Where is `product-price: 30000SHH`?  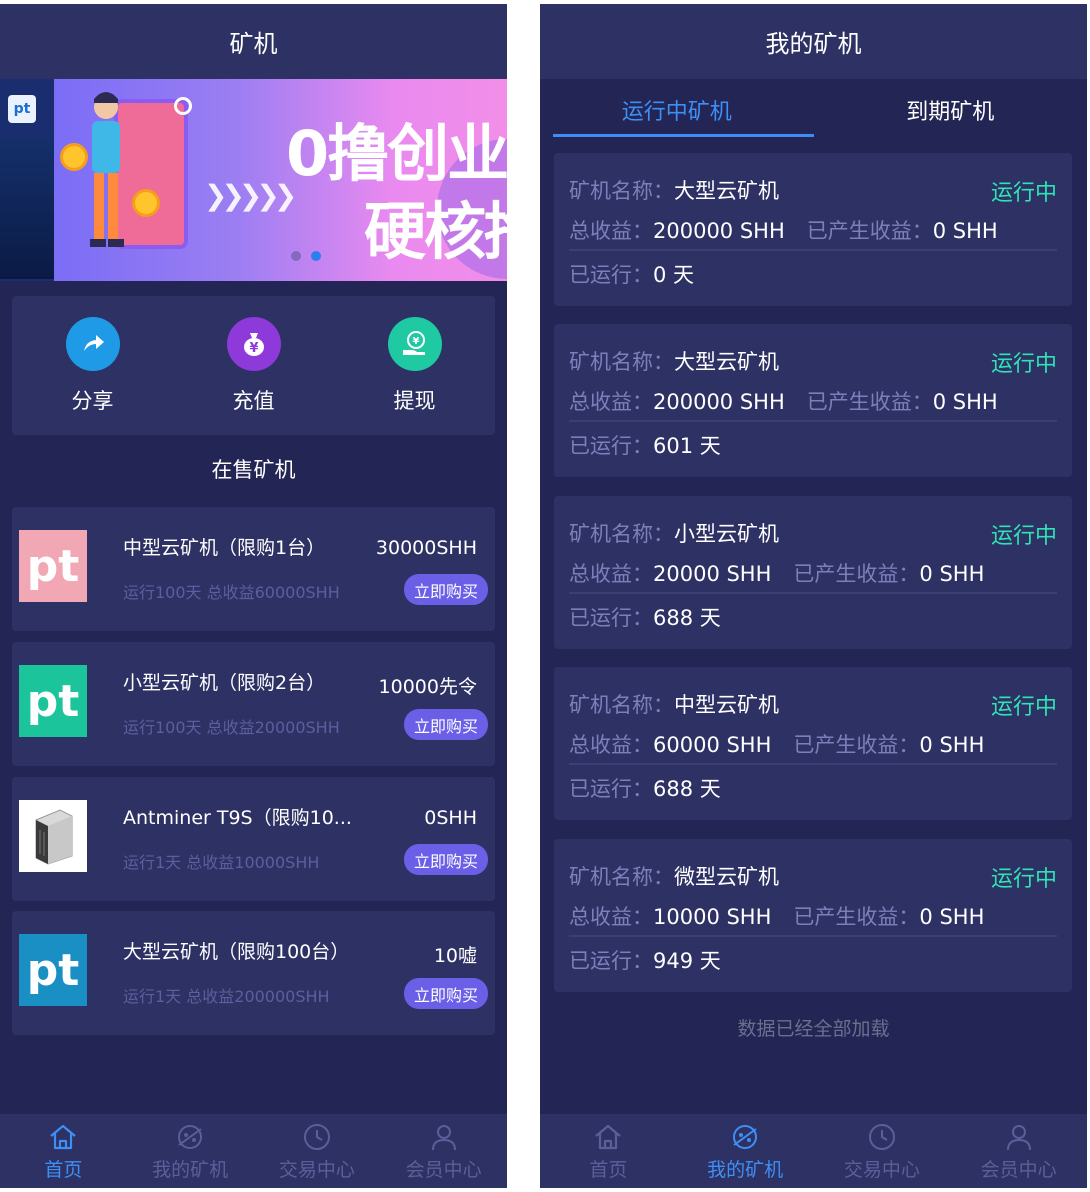 product-price: 30000SHH is located at coordinates (426, 548).